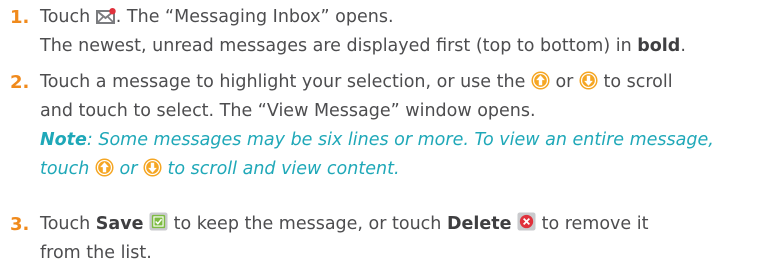 Image resolution: width=769 pixels, height=276 pixels. I want to click on save-label: Save, so click(119, 224).